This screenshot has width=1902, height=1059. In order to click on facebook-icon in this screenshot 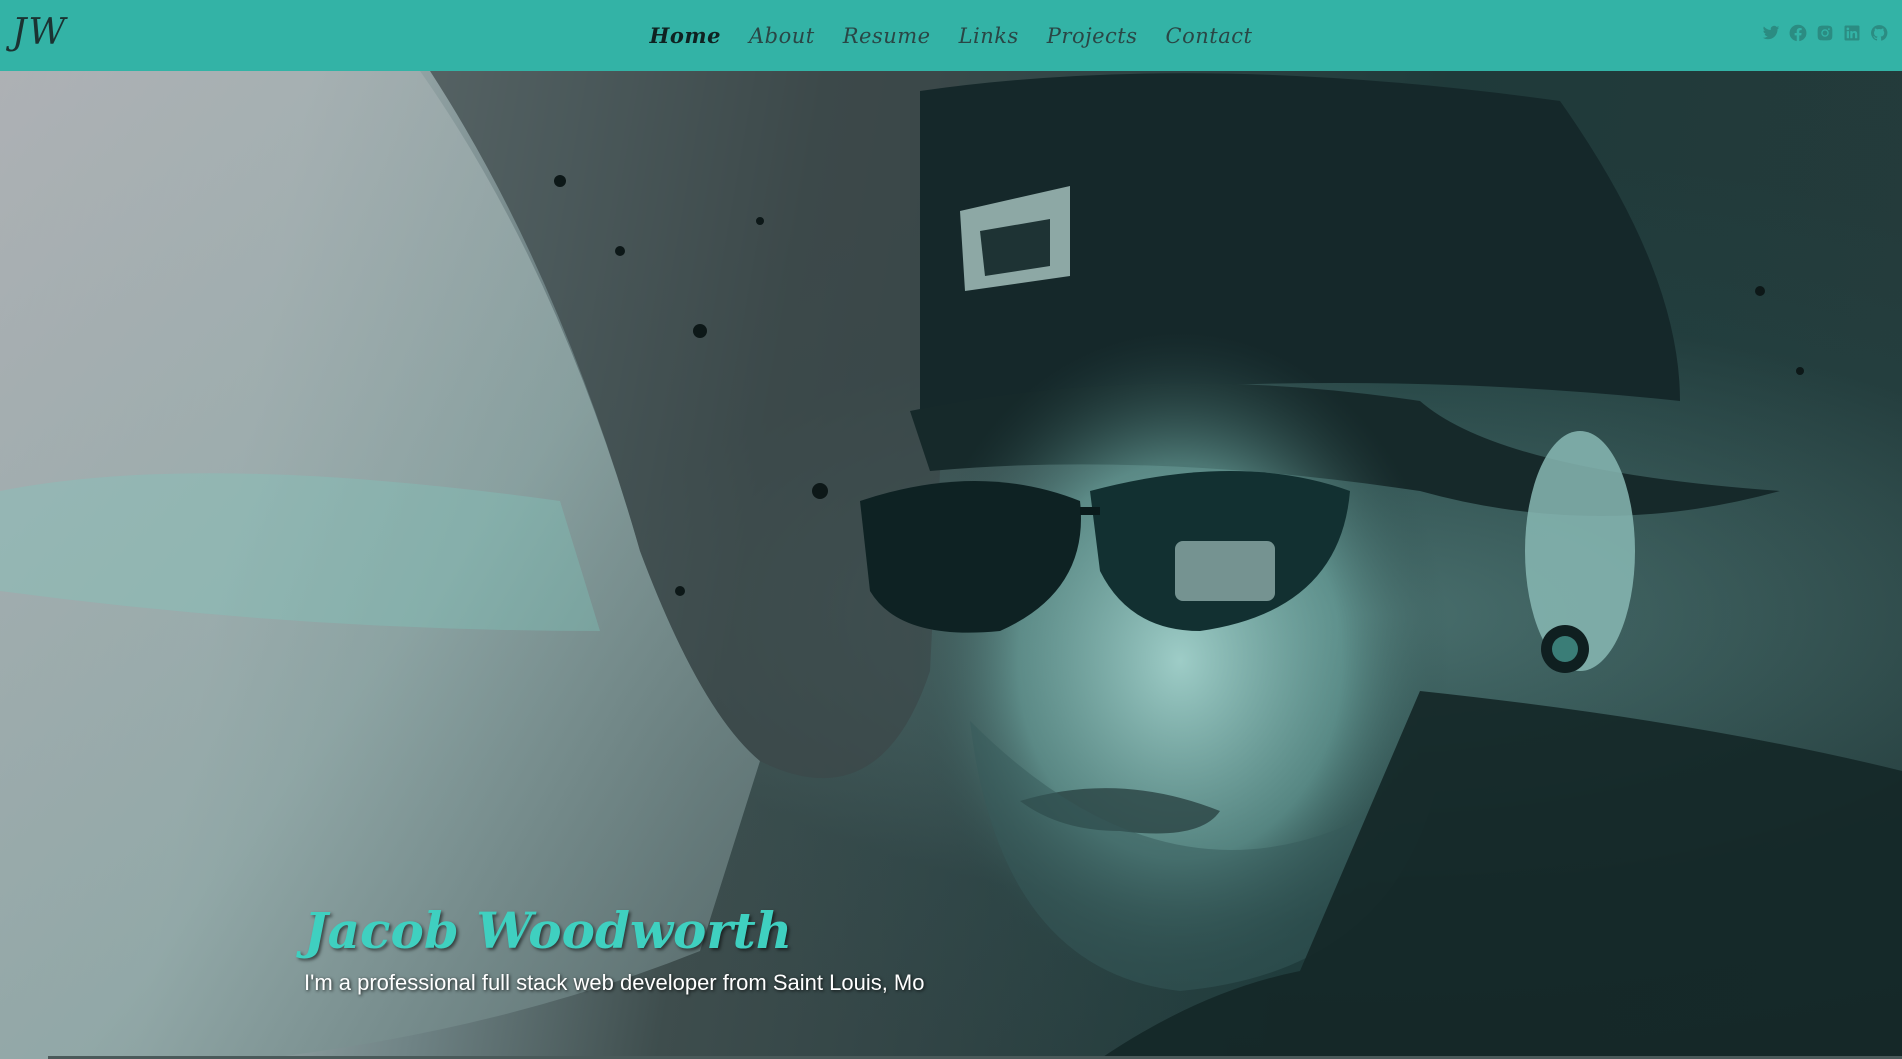, I will do `click(1798, 33)`.